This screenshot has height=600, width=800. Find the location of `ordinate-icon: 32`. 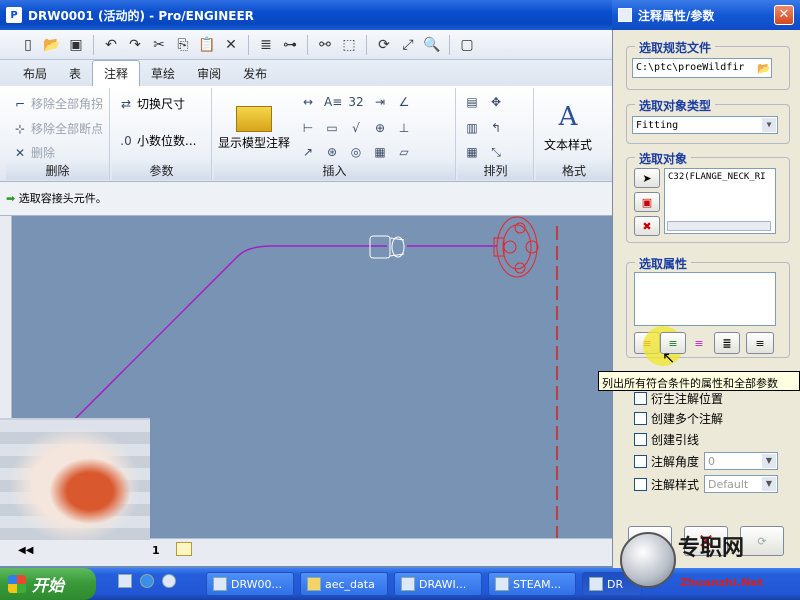

ordinate-icon: 32 is located at coordinates (356, 102).